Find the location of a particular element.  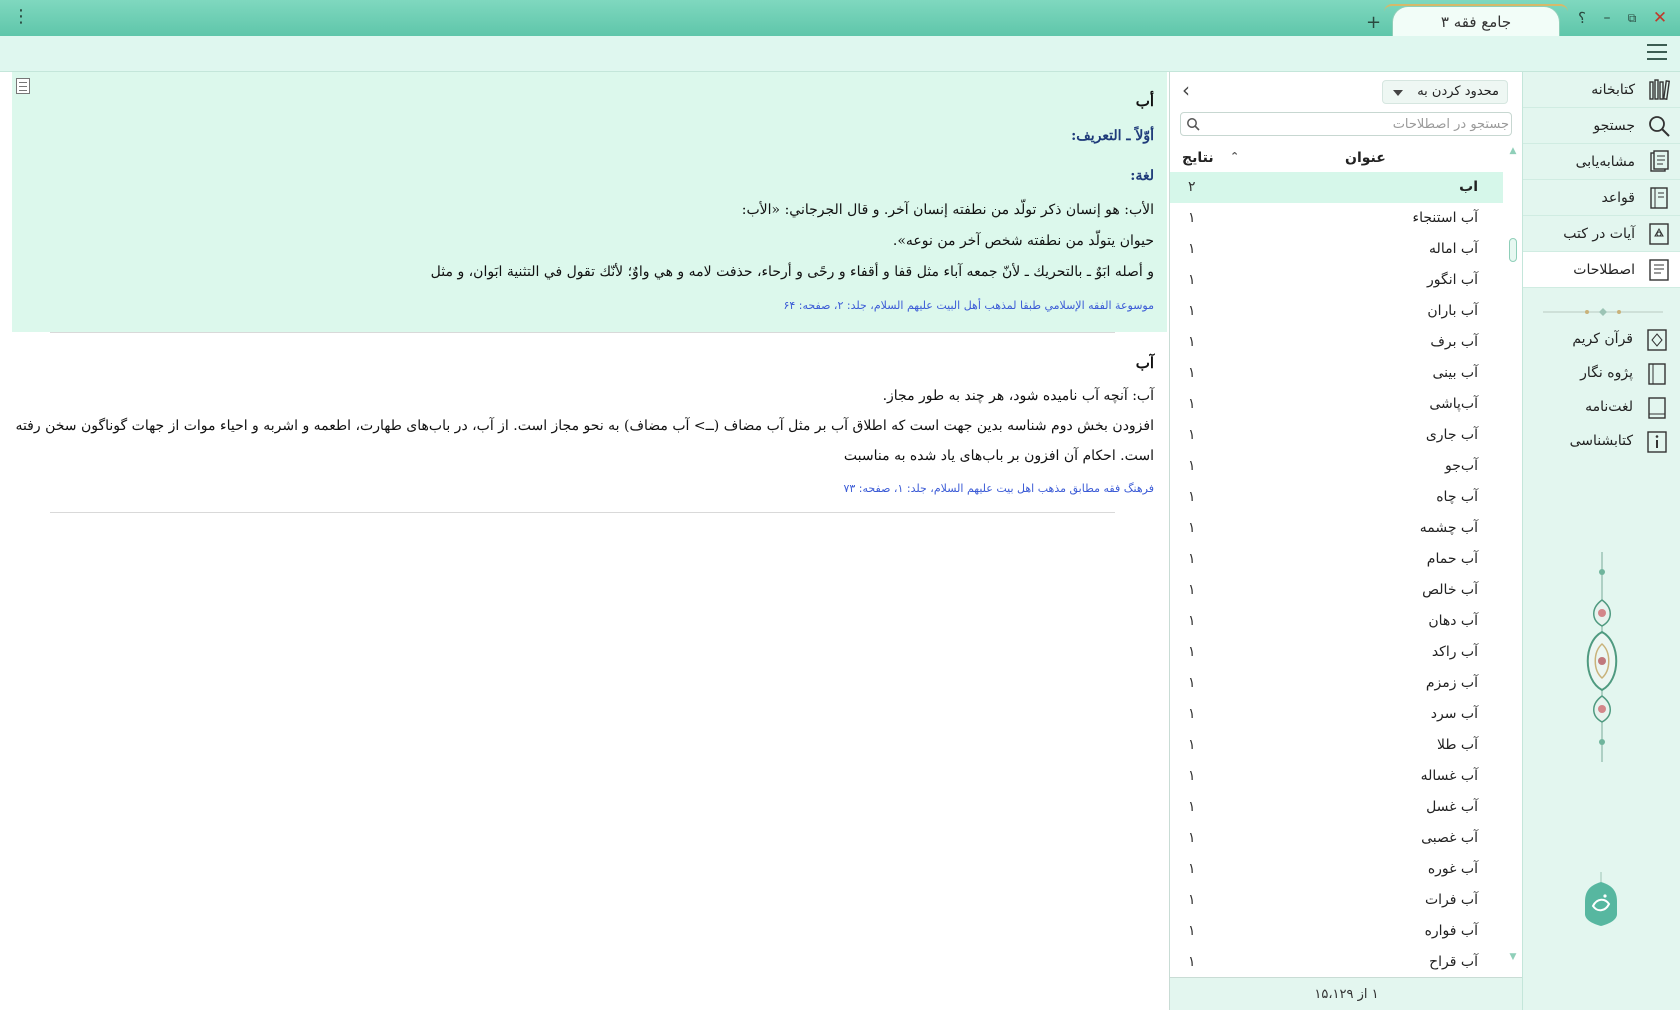

term-row: آب غساله ۱ is located at coordinates (1336, 776).